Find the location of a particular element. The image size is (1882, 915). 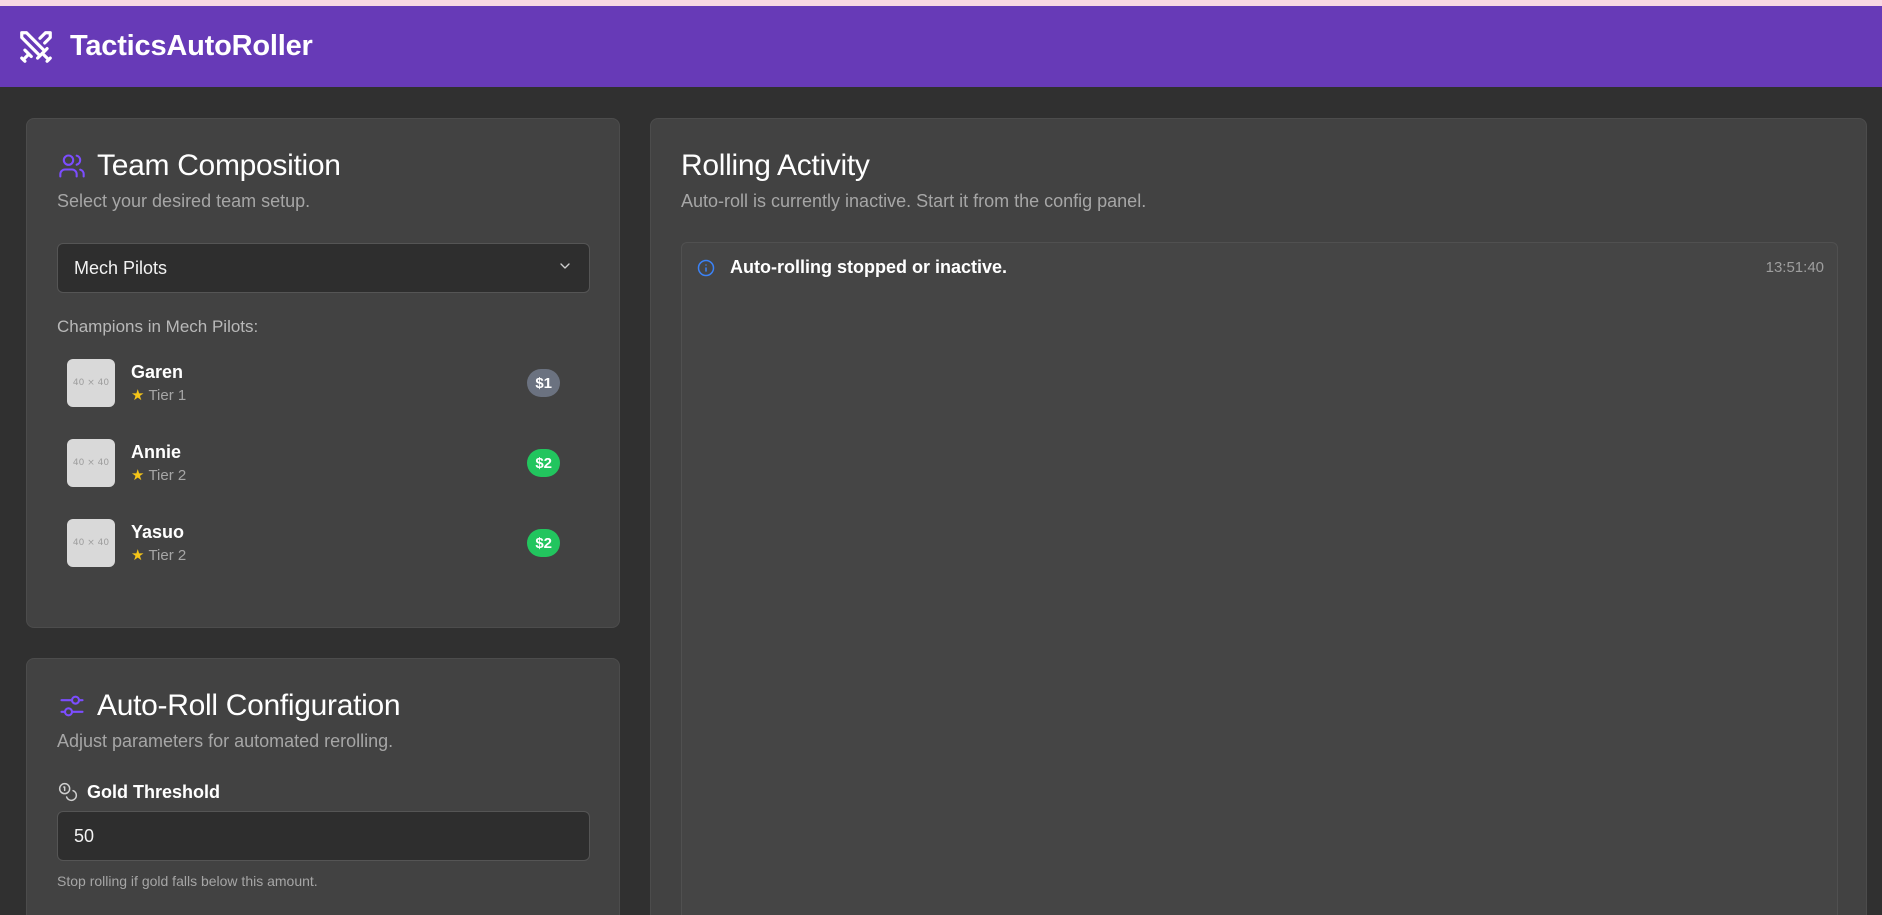

gold-threshold-input is located at coordinates (323, 836).